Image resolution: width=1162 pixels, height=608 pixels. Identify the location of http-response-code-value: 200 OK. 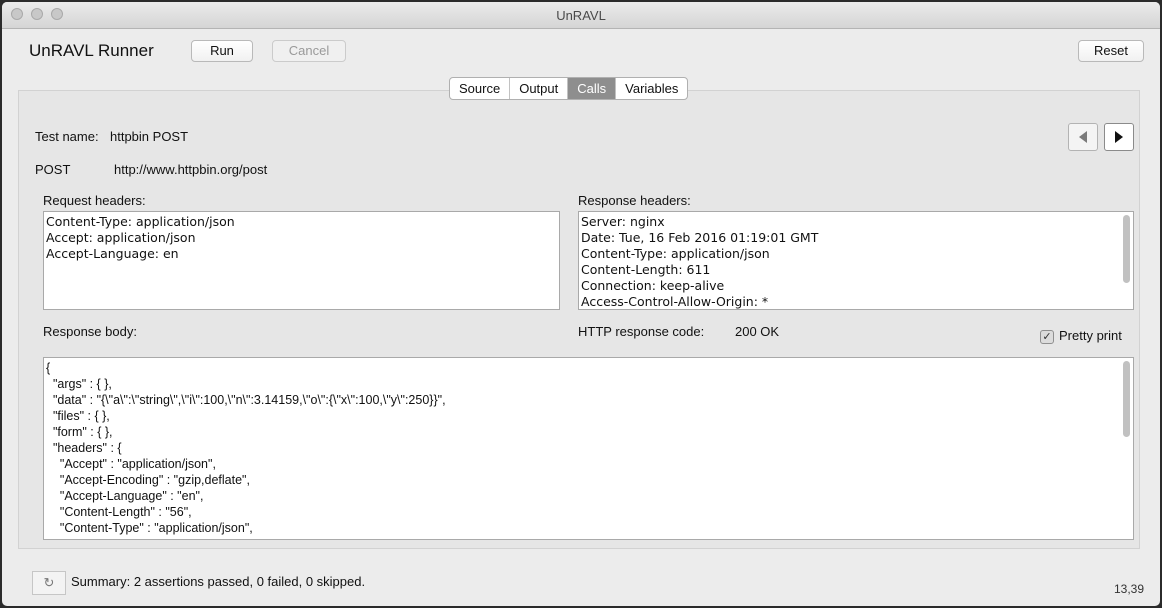
(757, 331).